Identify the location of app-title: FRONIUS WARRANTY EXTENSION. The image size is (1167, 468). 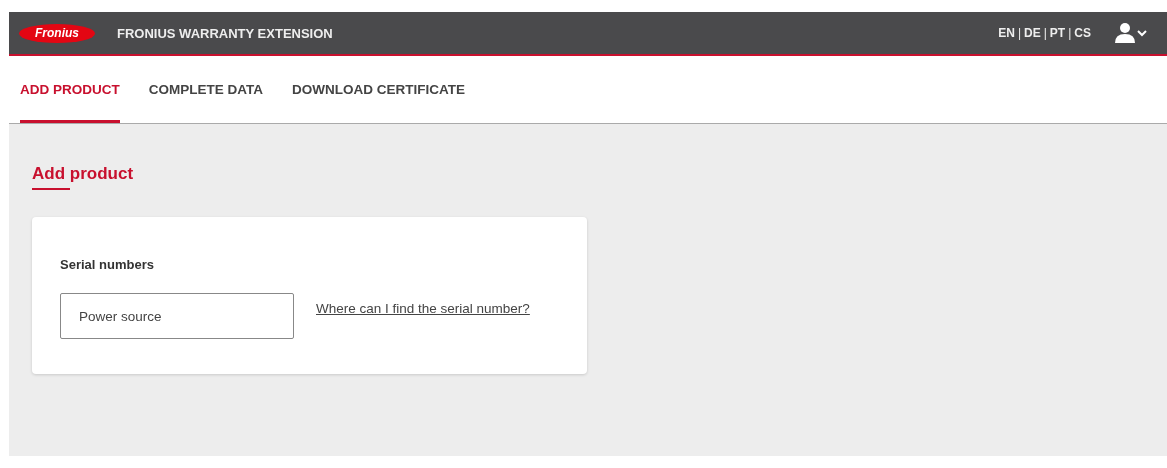
(225, 33).